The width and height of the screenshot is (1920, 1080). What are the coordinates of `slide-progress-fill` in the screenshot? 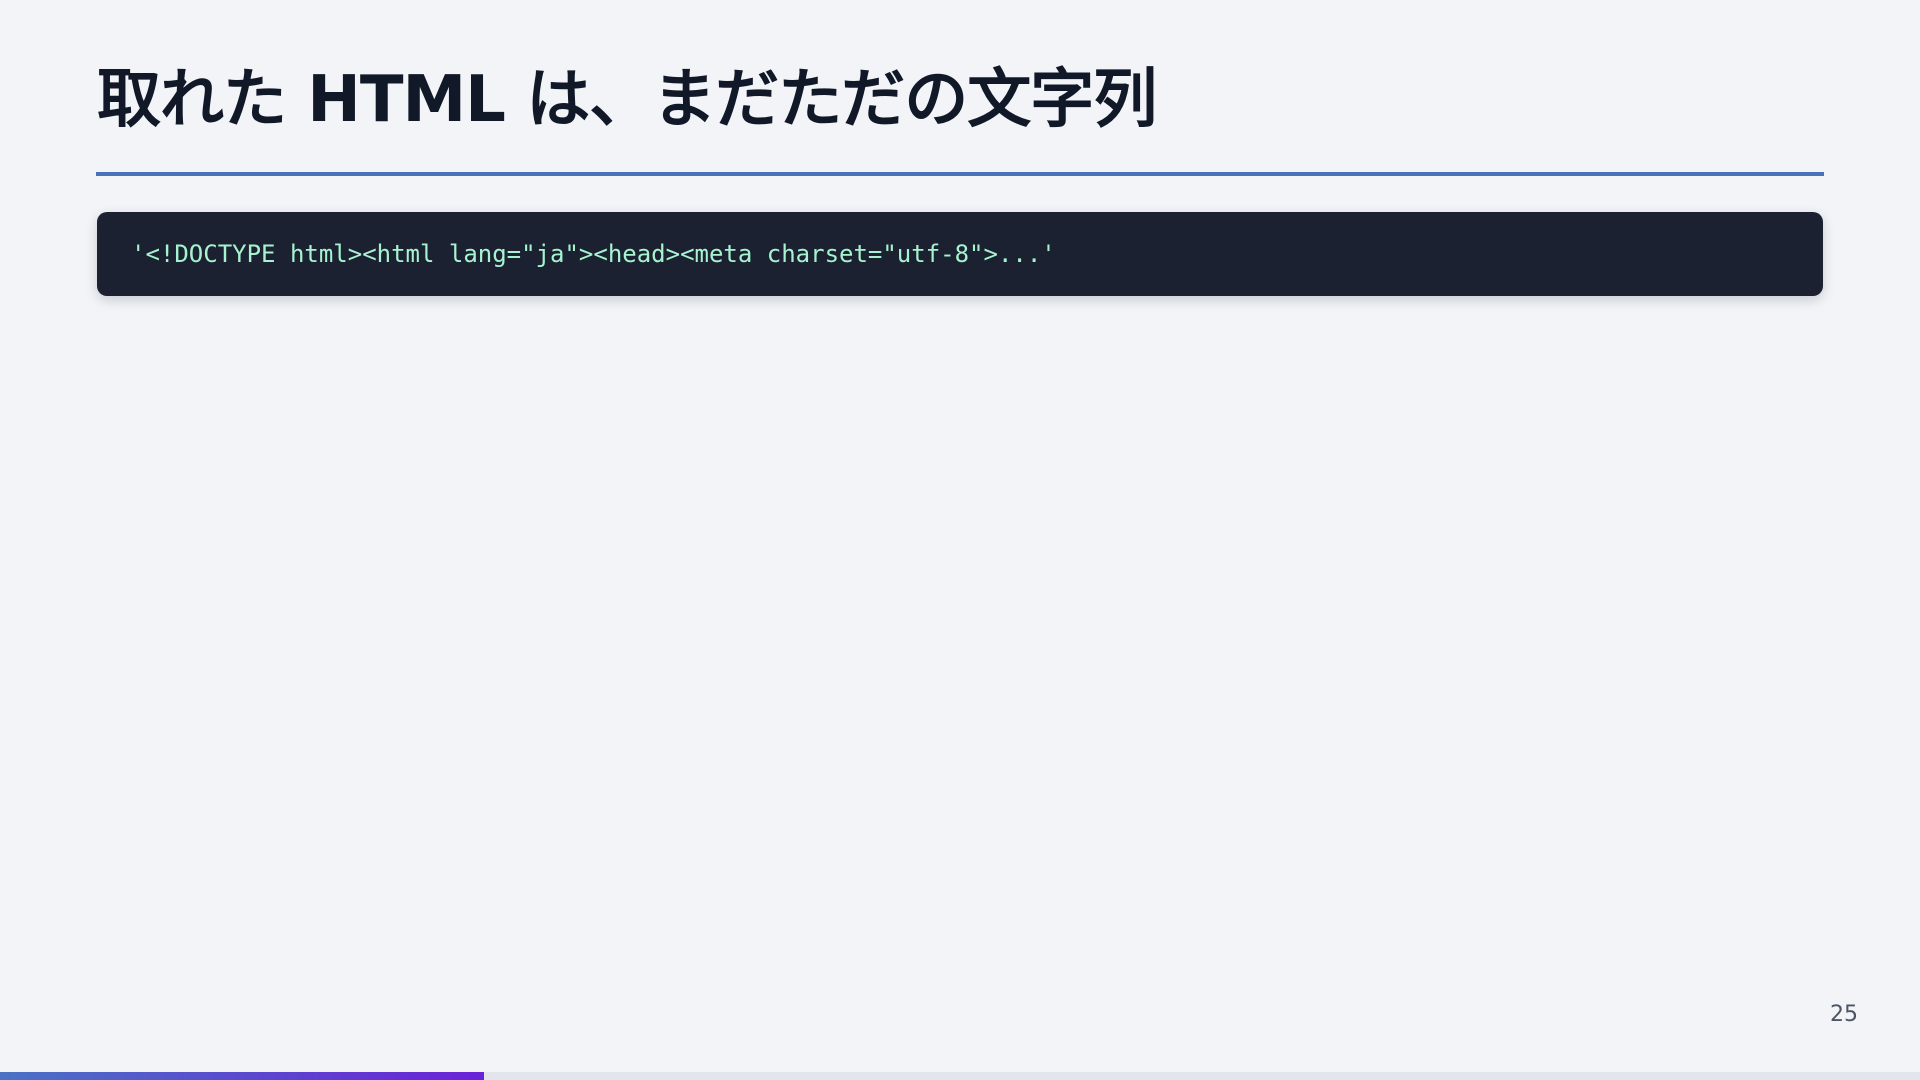 It's located at (242, 1076).